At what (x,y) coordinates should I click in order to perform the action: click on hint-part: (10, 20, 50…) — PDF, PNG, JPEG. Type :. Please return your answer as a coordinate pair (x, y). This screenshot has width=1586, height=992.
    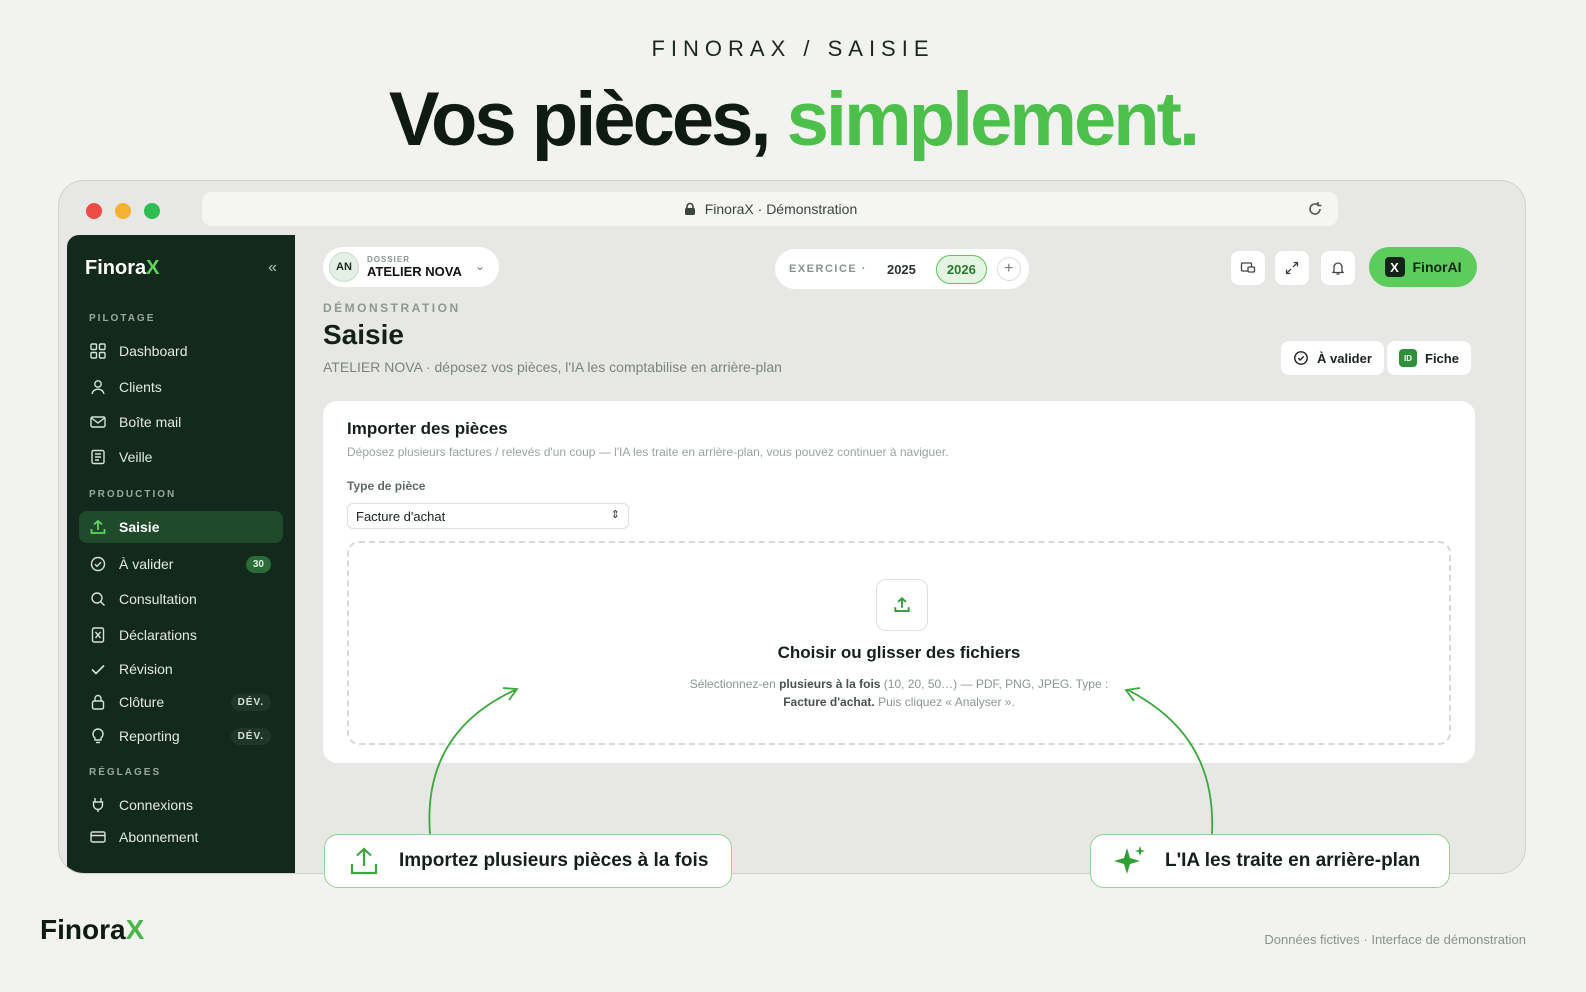
    Looking at the image, I should click on (994, 684).